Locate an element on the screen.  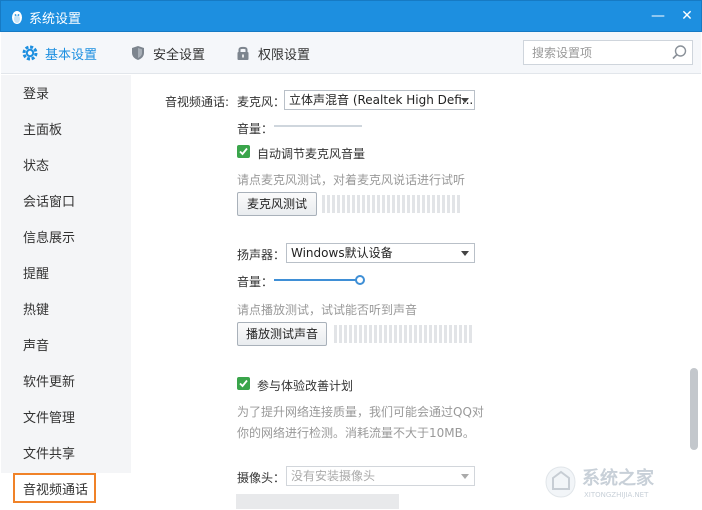
minimize-button: — is located at coordinates (658, 16).